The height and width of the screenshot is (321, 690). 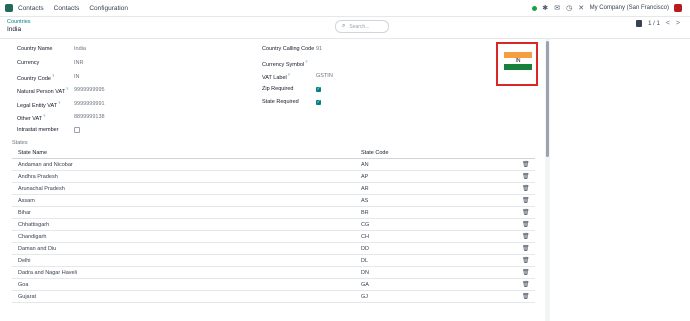 I want to click on state-name: Daman and Diu, so click(x=37, y=248).